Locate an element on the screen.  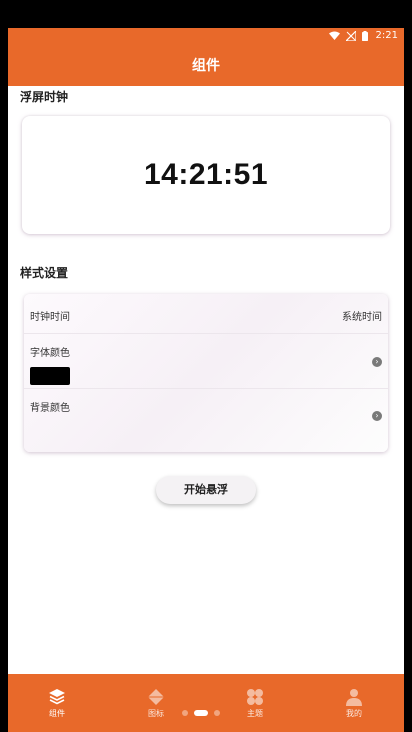
font-color-row: 字体颜色 › is located at coordinates (206, 361).